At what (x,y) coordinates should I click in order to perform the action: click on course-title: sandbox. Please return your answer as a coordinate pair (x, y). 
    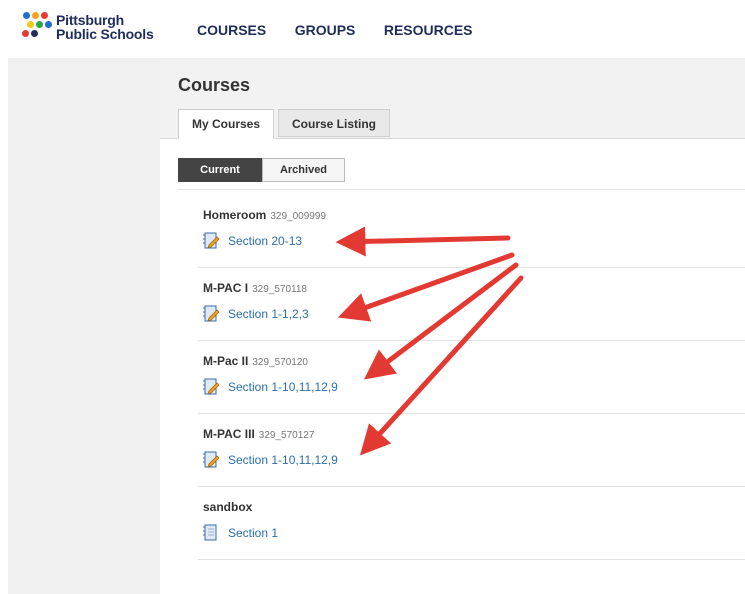
    Looking at the image, I should click on (229, 507).